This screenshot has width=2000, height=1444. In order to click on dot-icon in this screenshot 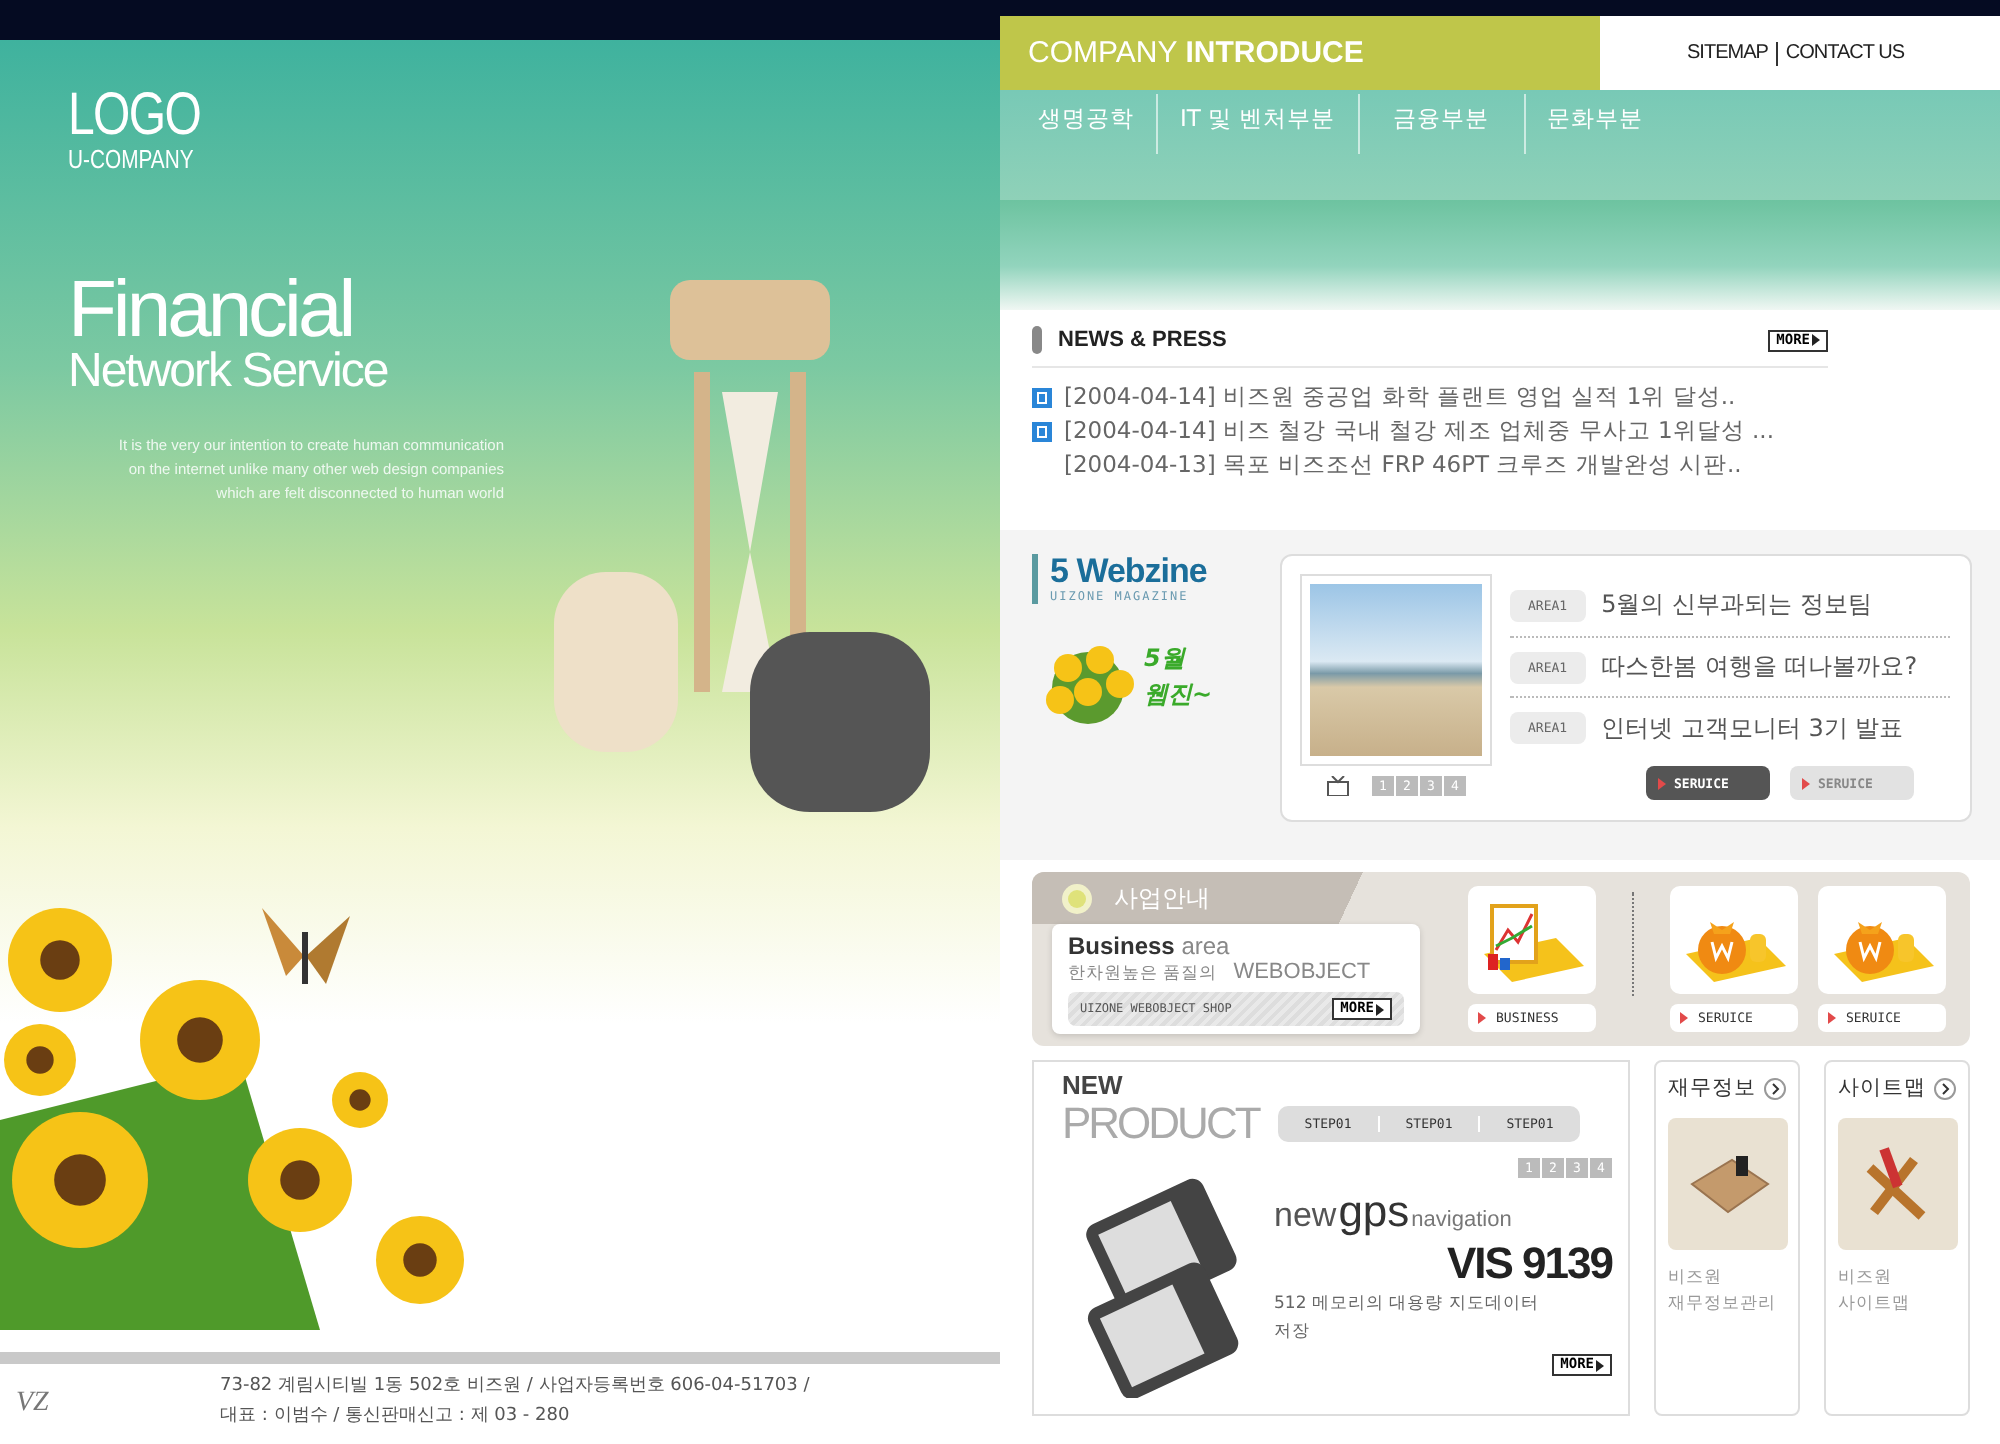, I will do `click(1077, 898)`.